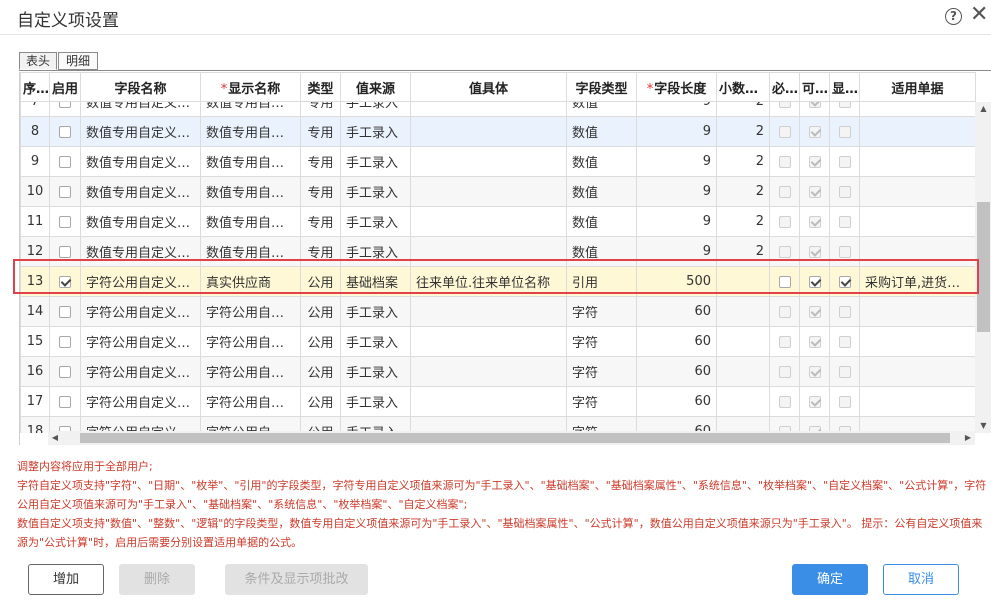 The height and width of the screenshot is (605, 991). What do you see at coordinates (375, 87) in the screenshot?
I see `header-col-source: 值来源` at bounding box center [375, 87].